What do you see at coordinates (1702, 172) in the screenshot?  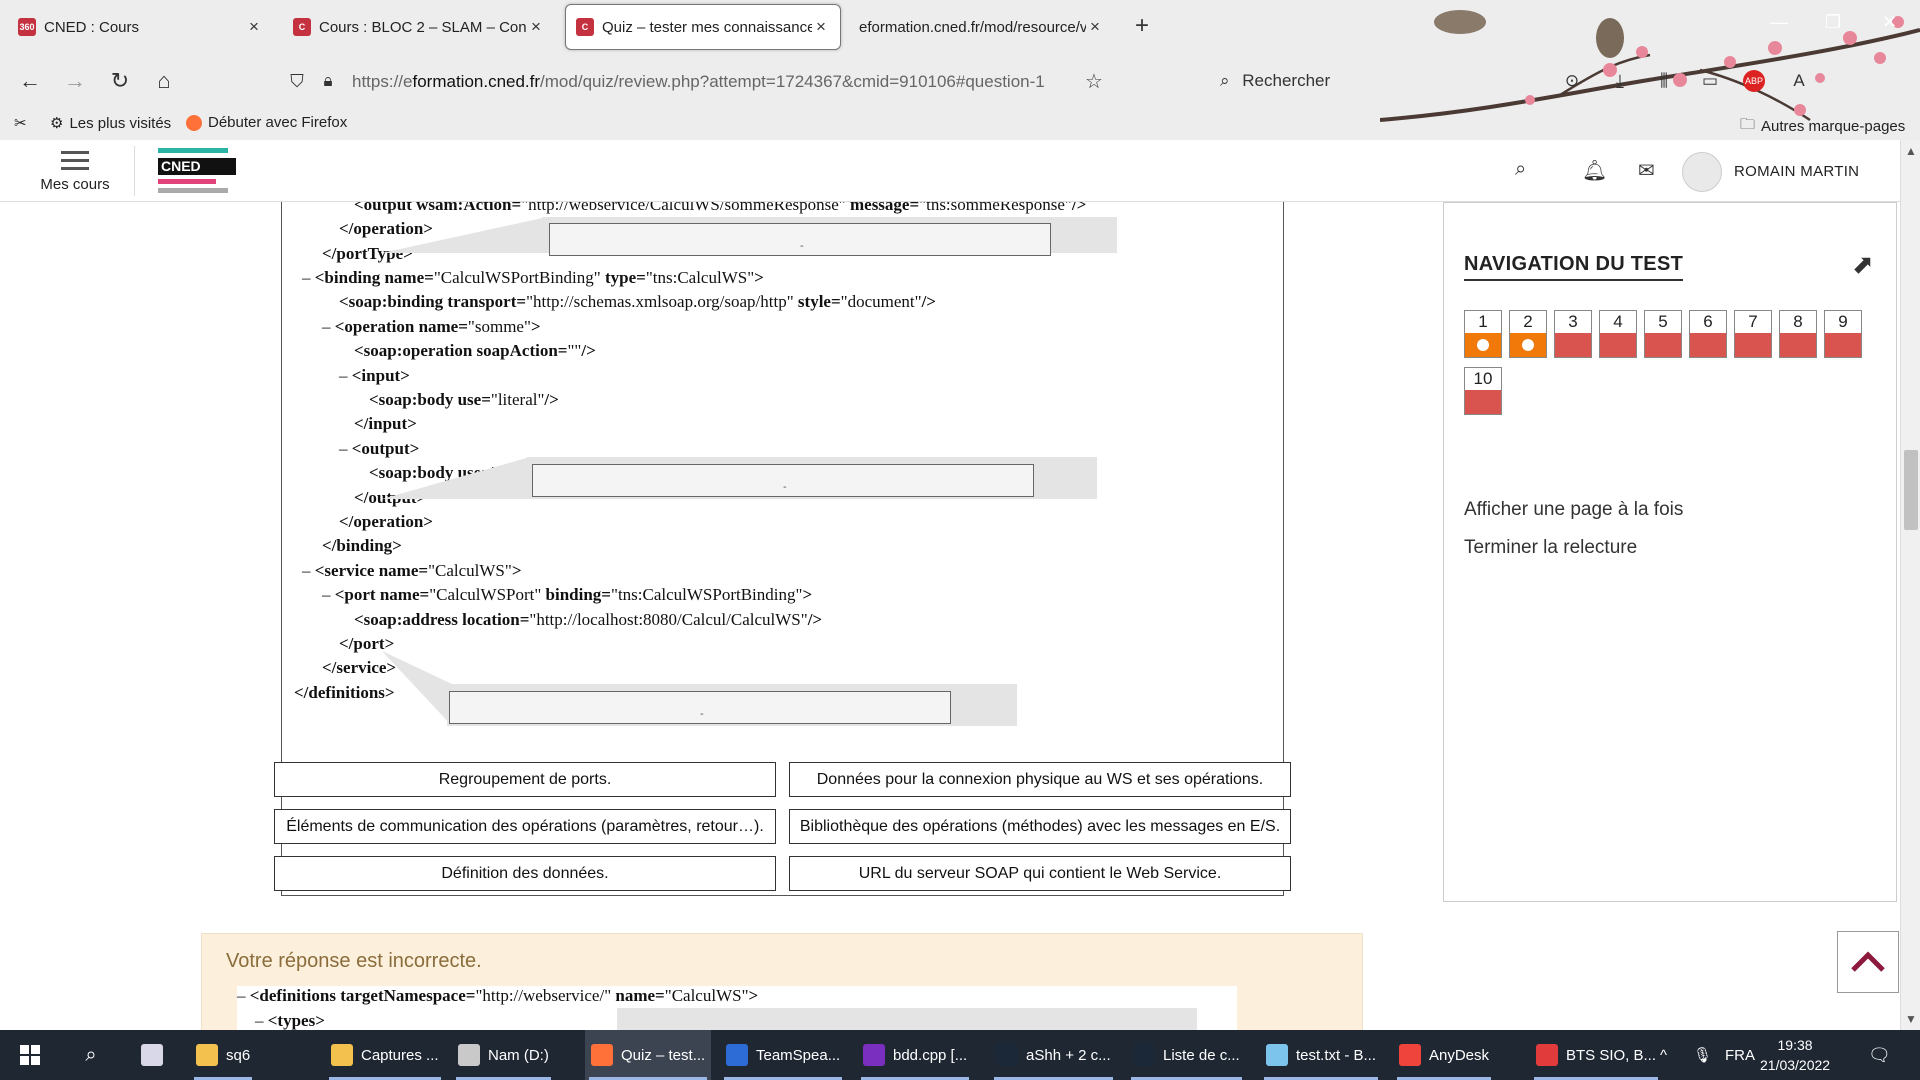 I see `avatar` at bounding box center [1702, 172].